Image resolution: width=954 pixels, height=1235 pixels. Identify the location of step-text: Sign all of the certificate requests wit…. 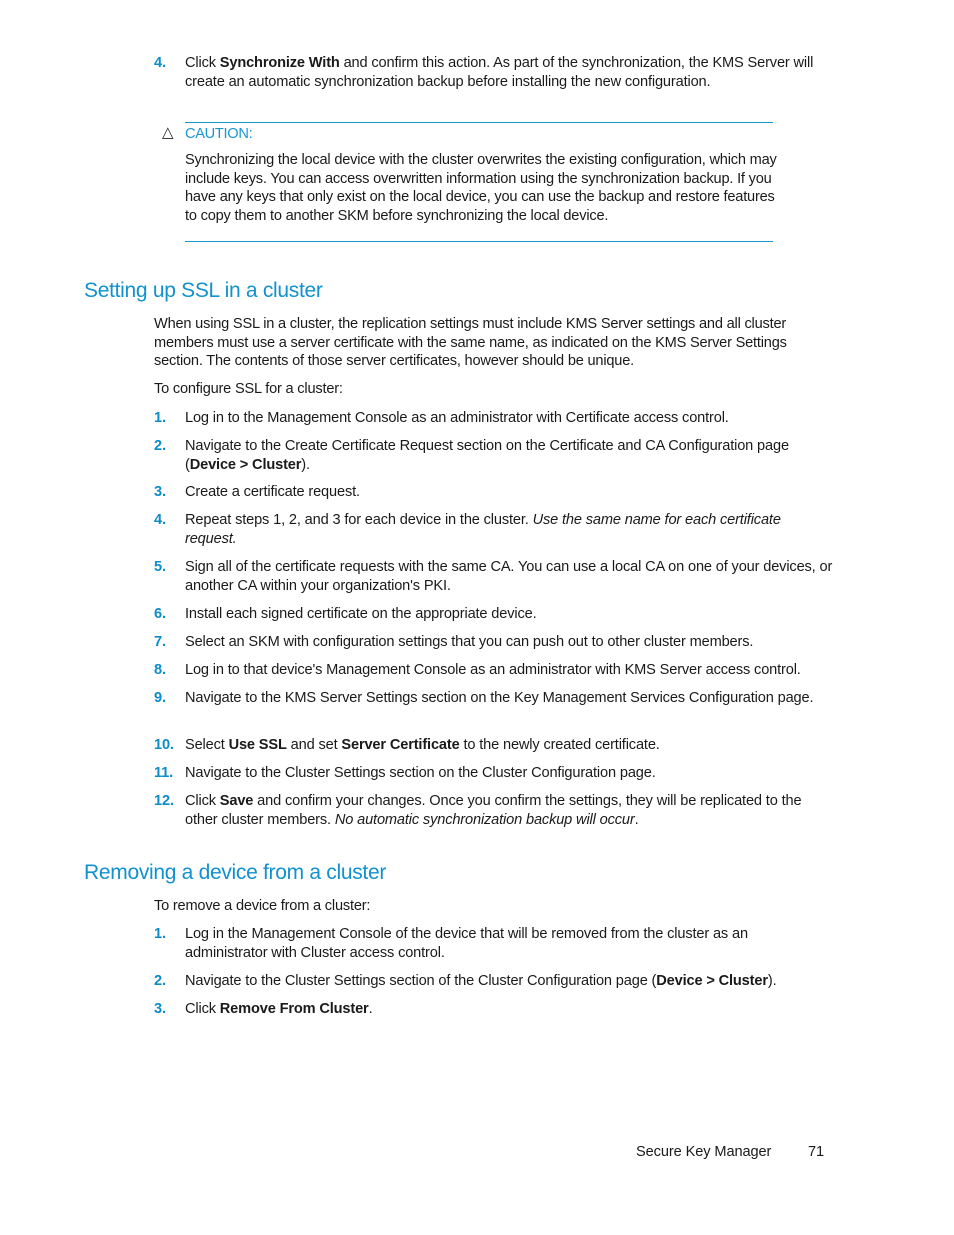
(509, 577).